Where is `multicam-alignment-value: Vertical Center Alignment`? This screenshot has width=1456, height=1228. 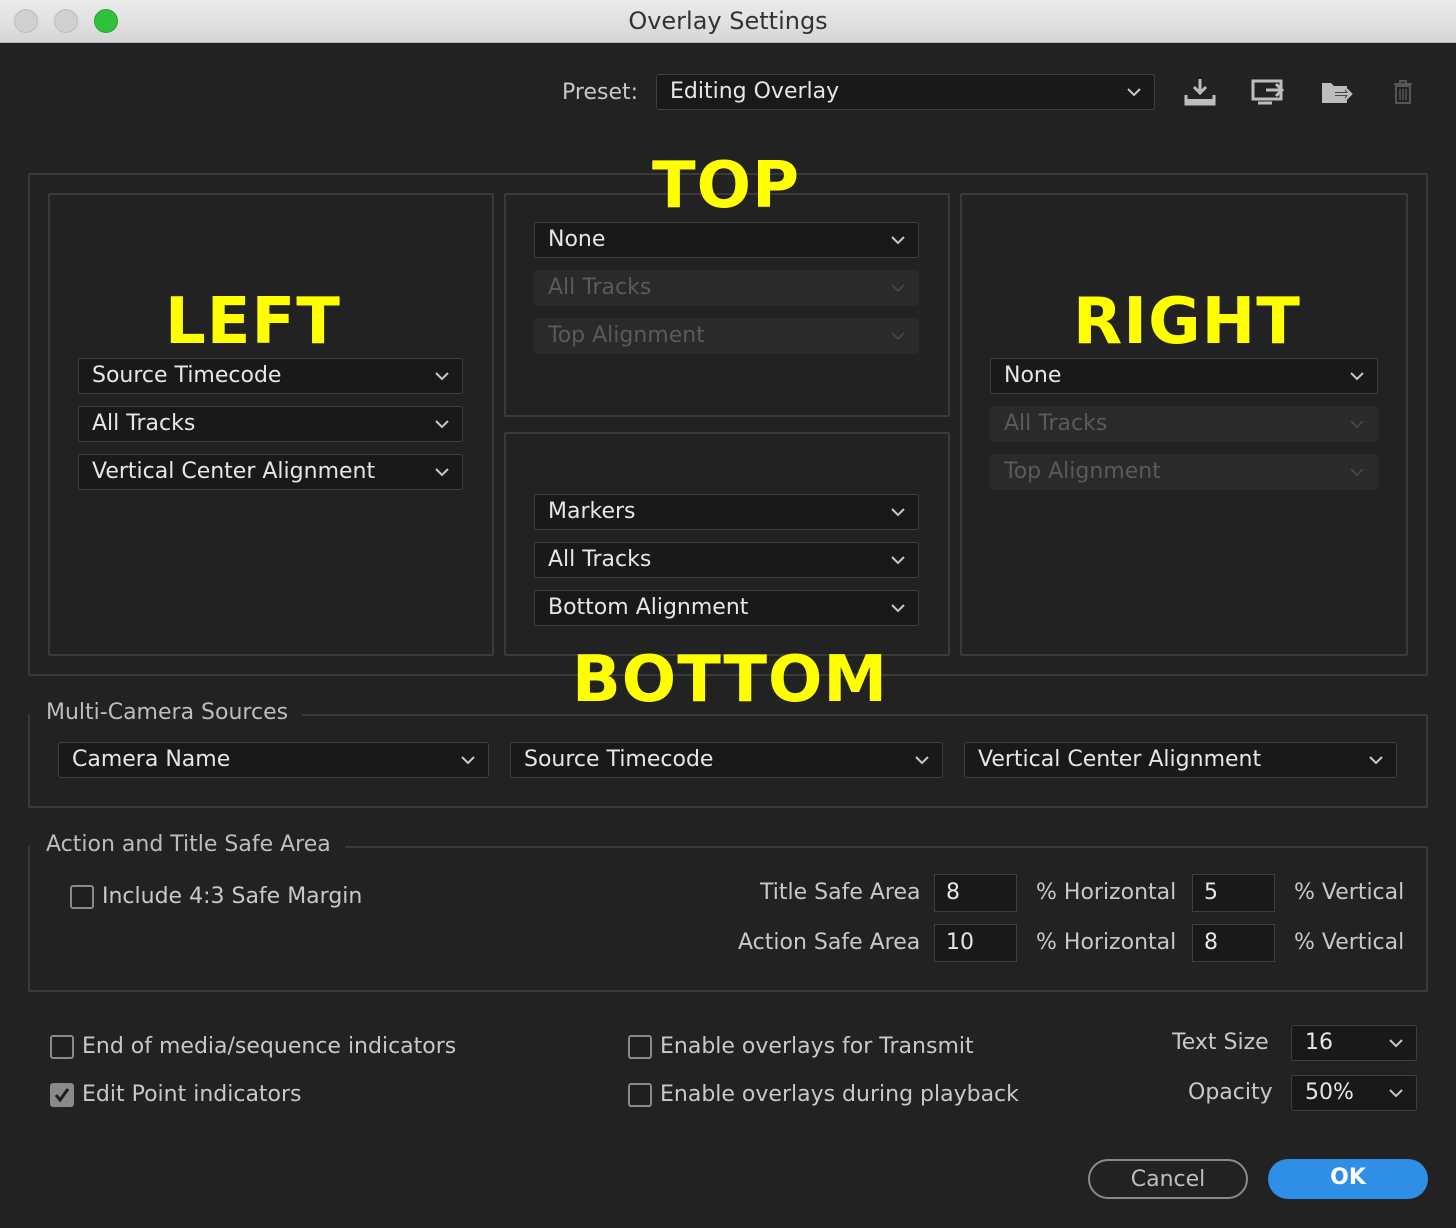 multicam-alignment-value: Vertical Center Alignment is located at coordinates (1120, 759).